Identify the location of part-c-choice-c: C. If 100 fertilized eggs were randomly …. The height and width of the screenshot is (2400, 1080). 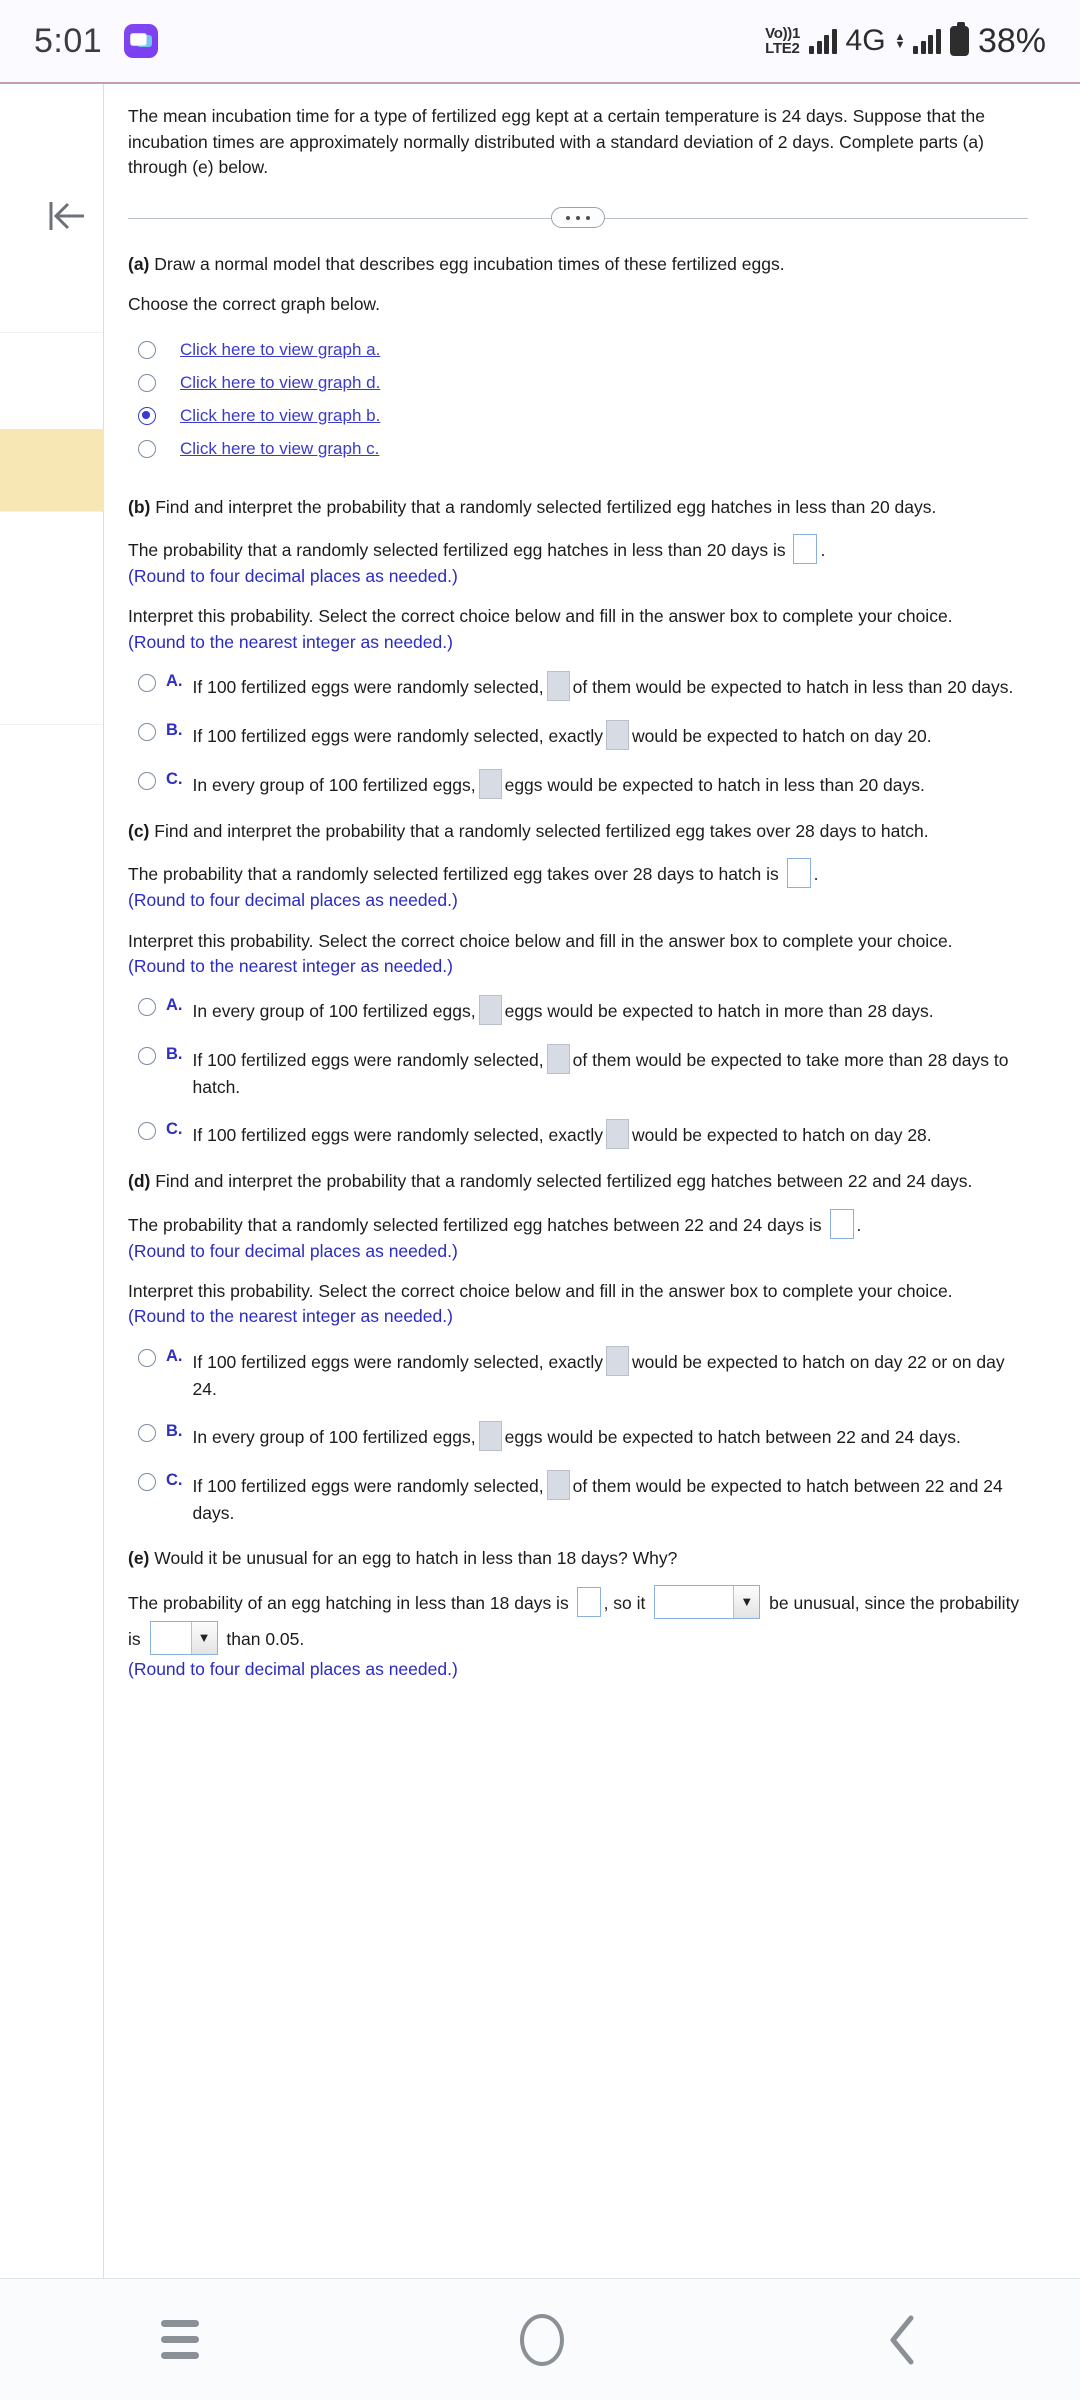
(582, 1134).